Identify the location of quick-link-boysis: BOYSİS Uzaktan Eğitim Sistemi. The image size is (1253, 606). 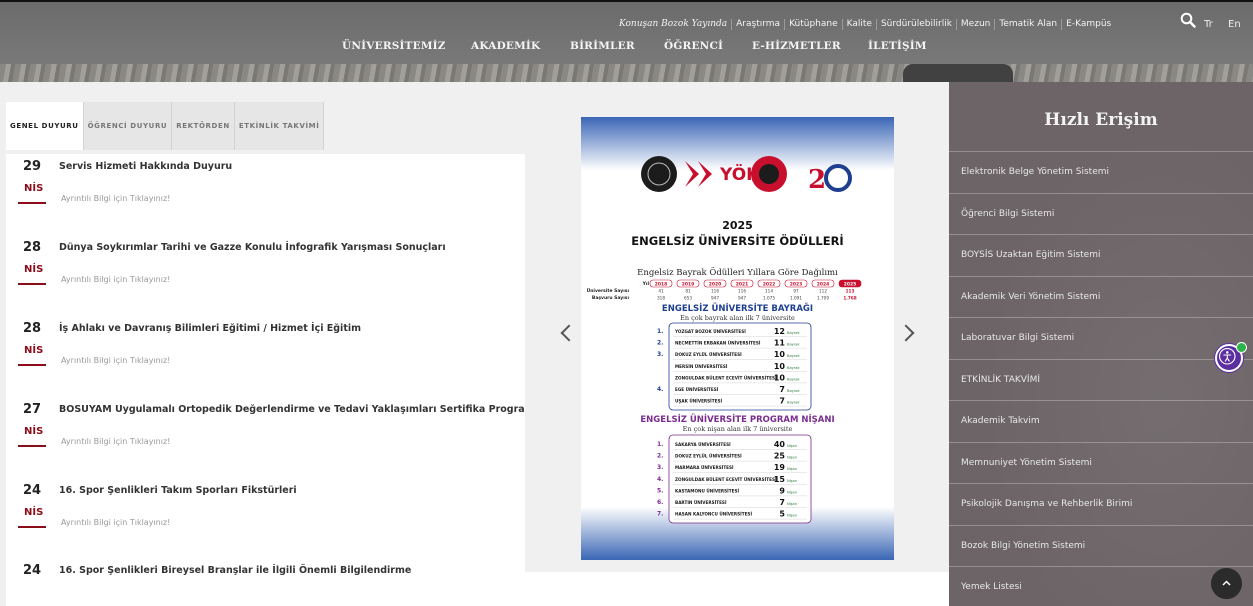
(1101, 255).